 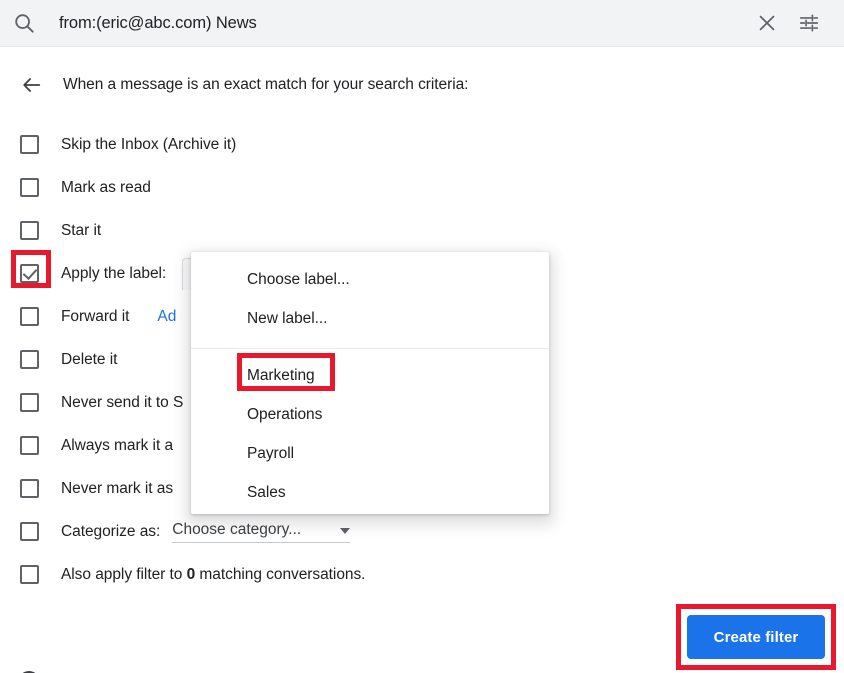 What do you see at coordinates (756, 637) in the screenshot?
I see `create-filter-button: Create filter` at bounding box center [756, 637].